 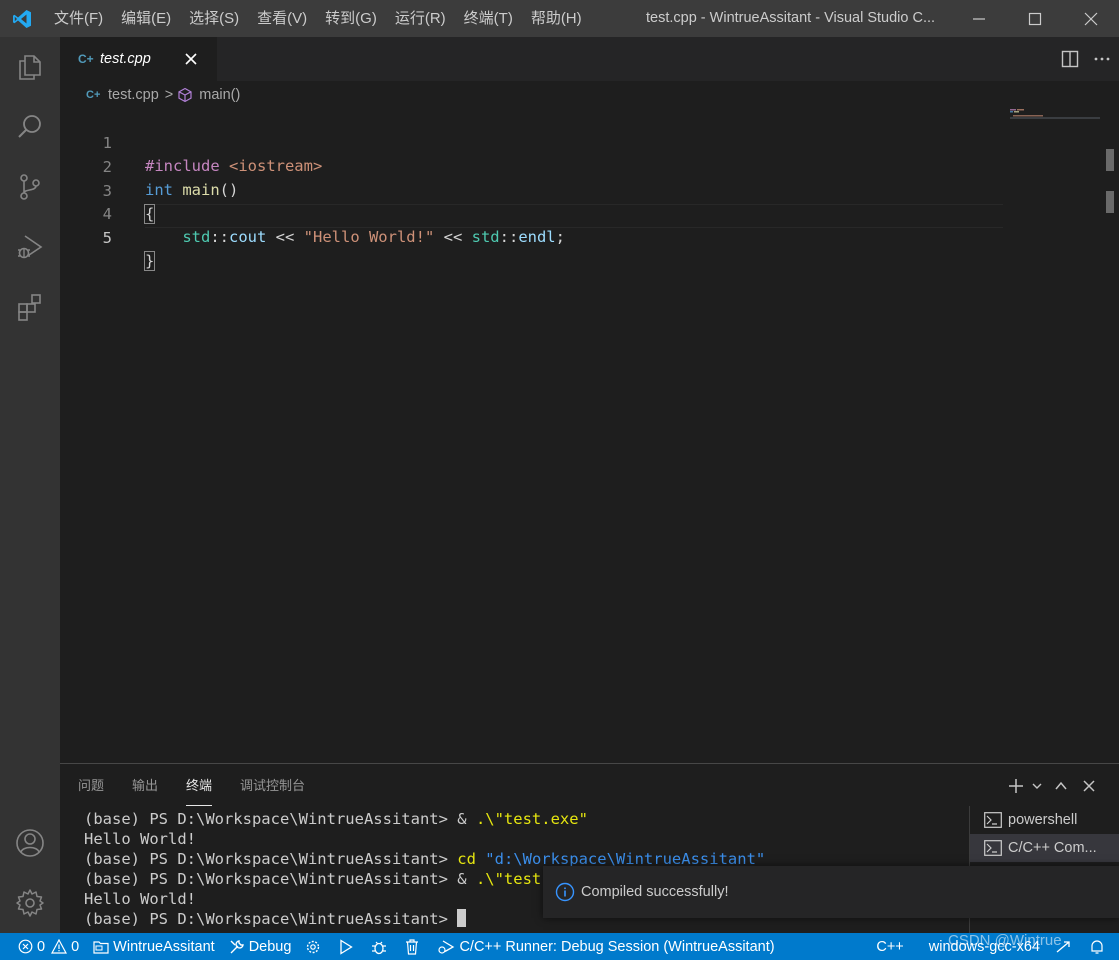 I want to click on terminal-dropdown-button, so click(x=1037, y=786).